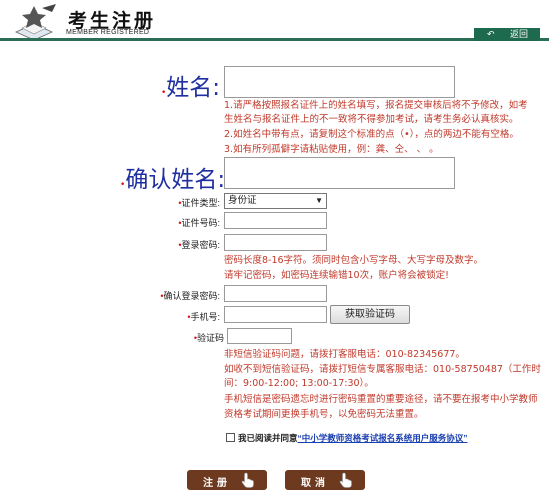  I want to click on confirm-password-label: •确认登录密码:, so click(190, 296).